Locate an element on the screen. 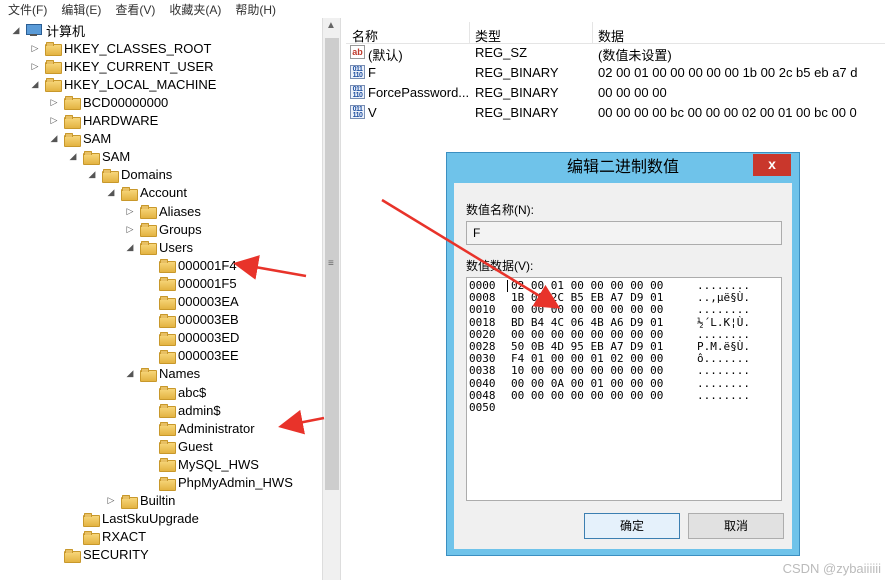  arrow-to-000001F4 is located at coordinates (270, 267).